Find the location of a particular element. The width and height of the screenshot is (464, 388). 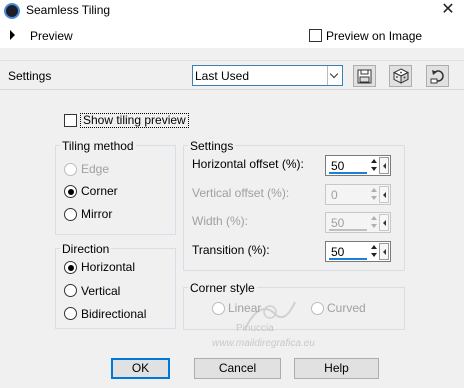

tiling-method-title: Tiling method is located at coordinates (98, 146).